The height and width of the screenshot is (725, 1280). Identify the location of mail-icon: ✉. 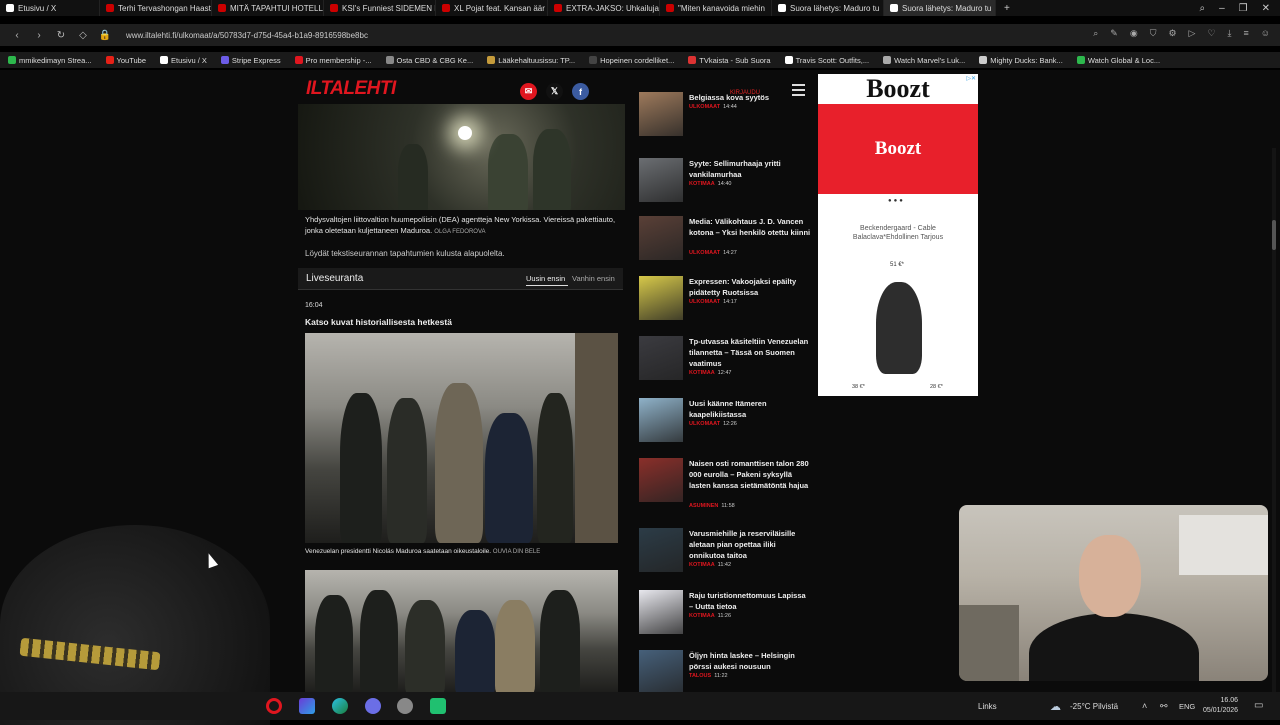
(528, 91).